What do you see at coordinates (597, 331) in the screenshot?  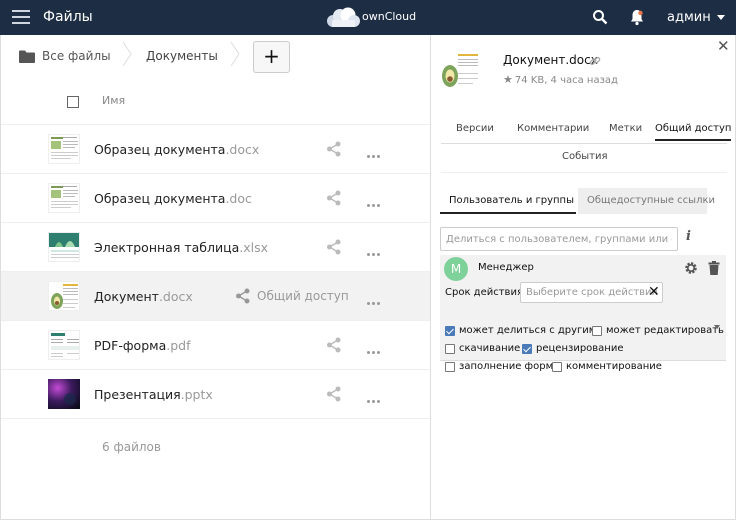 I see `checkbox-can-edit` at bounding box center [597, 331].